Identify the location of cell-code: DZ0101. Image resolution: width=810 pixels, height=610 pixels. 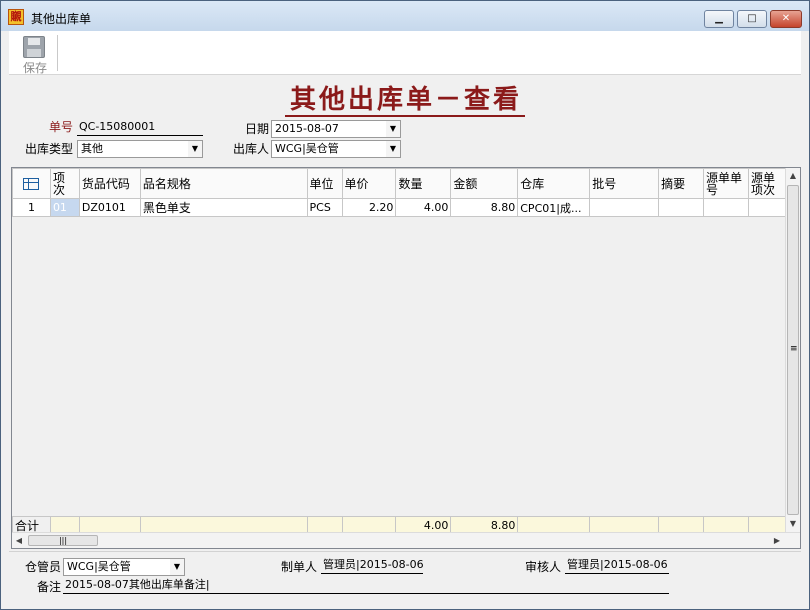
(109, 207).